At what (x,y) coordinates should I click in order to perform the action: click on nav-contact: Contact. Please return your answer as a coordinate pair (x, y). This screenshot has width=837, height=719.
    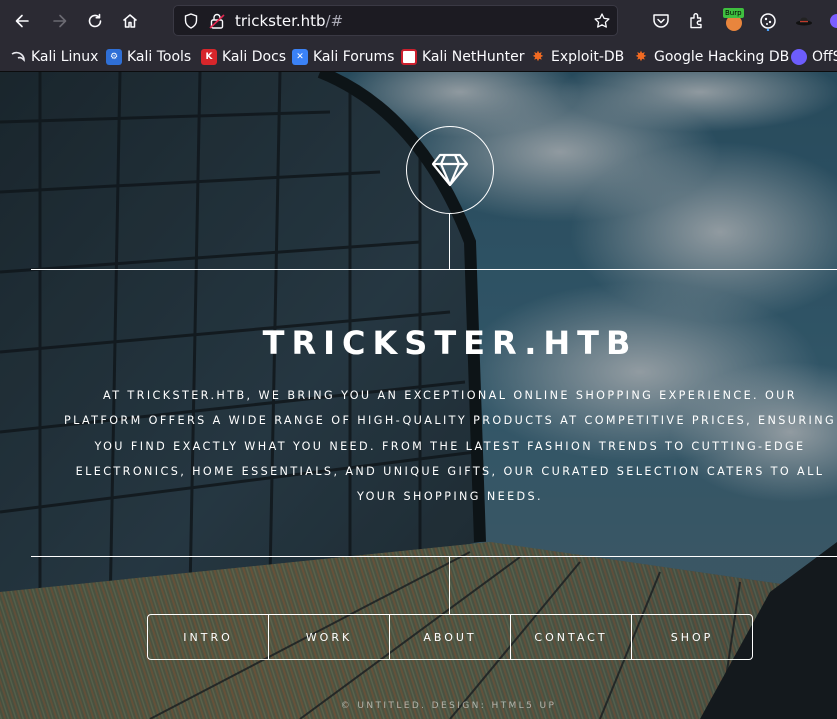
    Looking at the image, I should click on (570, 637).